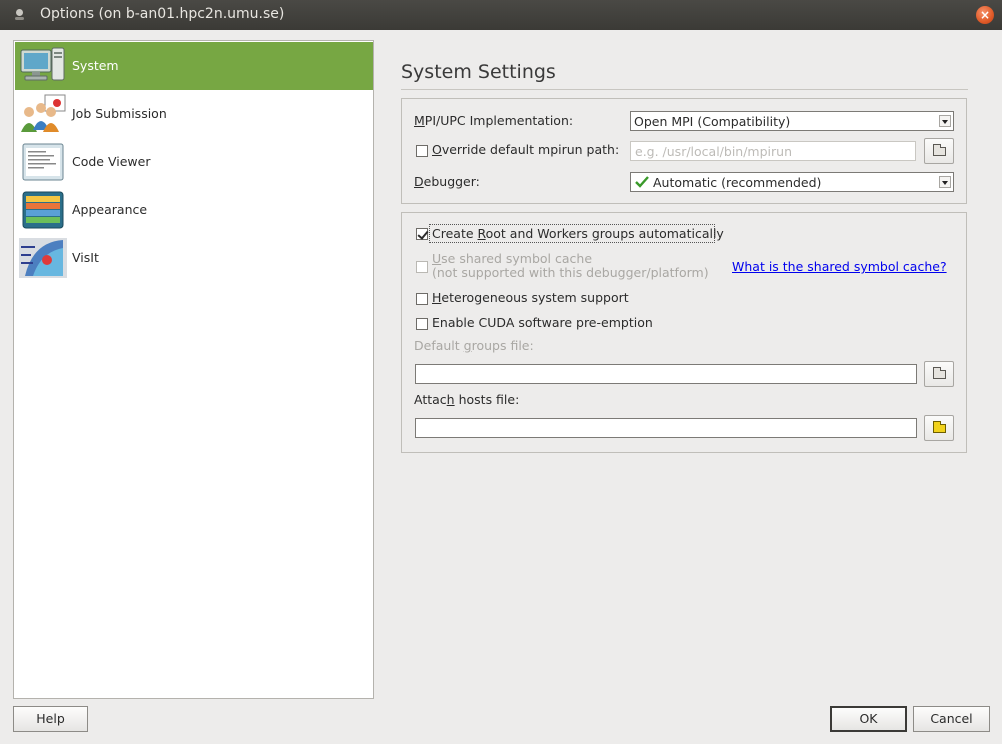 The width and height of the screenshot is (1002, 744). I want to click on page-title: System Settings, so click(478, 72).